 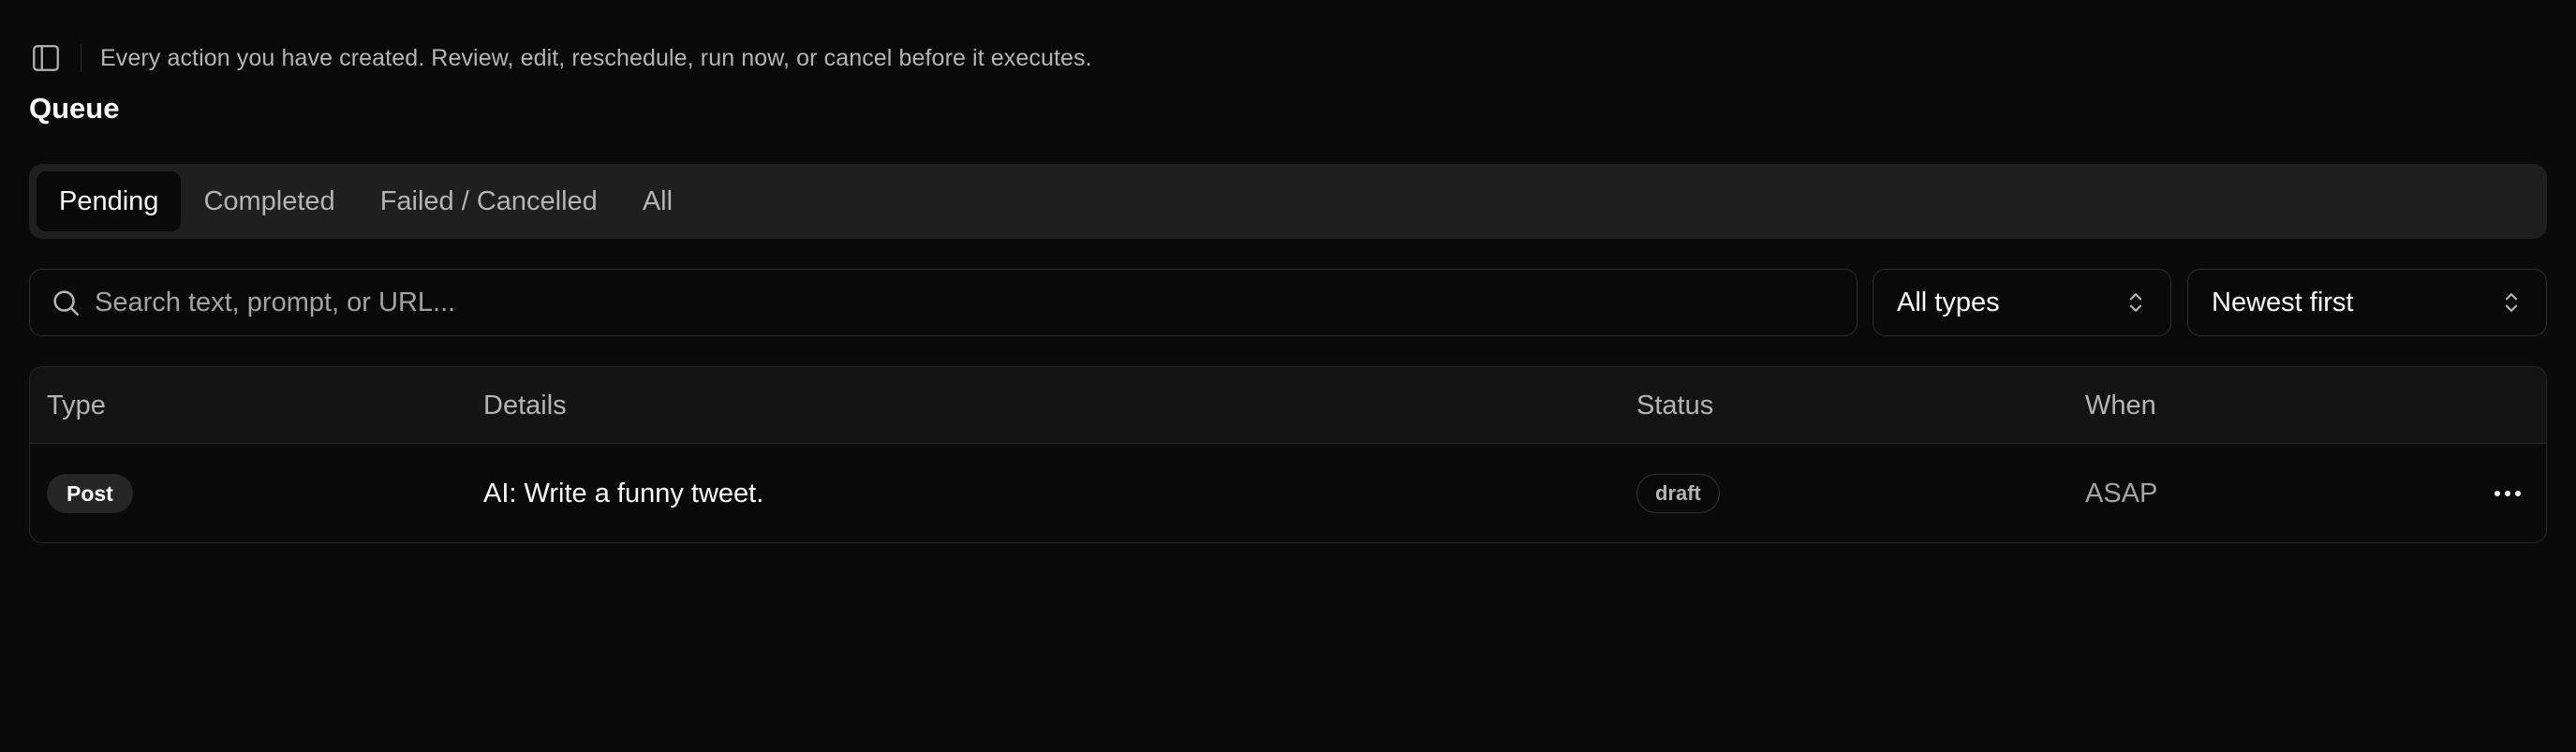 I want to click on search-box, so click(x=943, y=302).